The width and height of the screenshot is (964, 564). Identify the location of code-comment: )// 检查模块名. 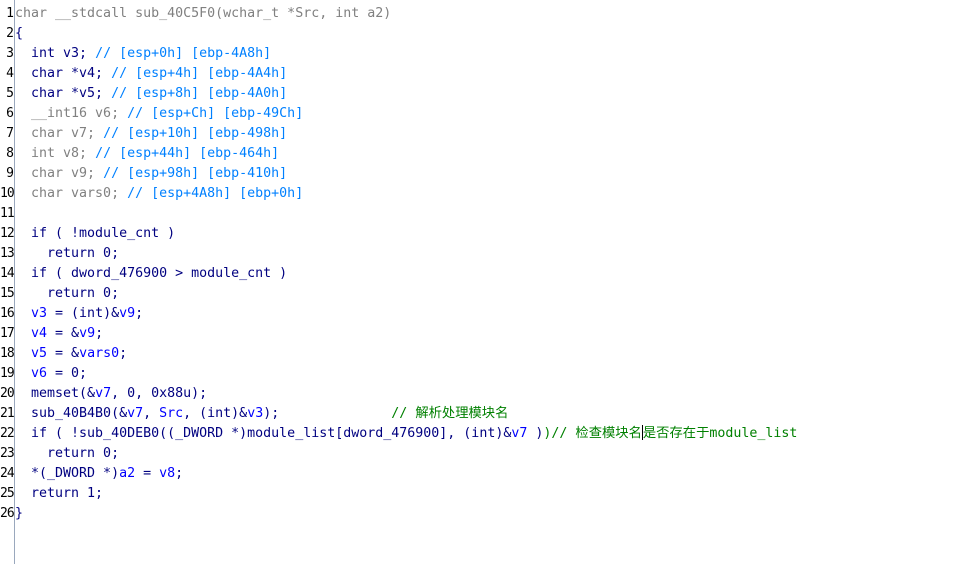
(592, 433).